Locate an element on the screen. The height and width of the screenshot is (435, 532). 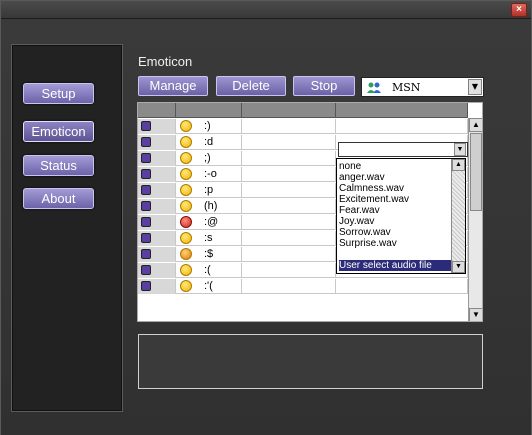
manage-button: Manage is located at coordinates (173, 86).